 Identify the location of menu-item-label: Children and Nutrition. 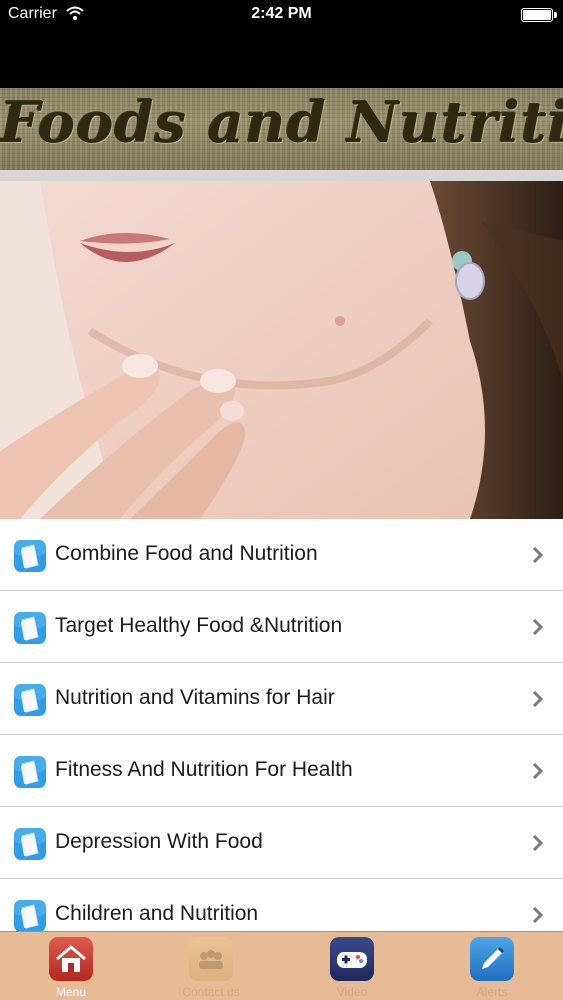
(157, 913).